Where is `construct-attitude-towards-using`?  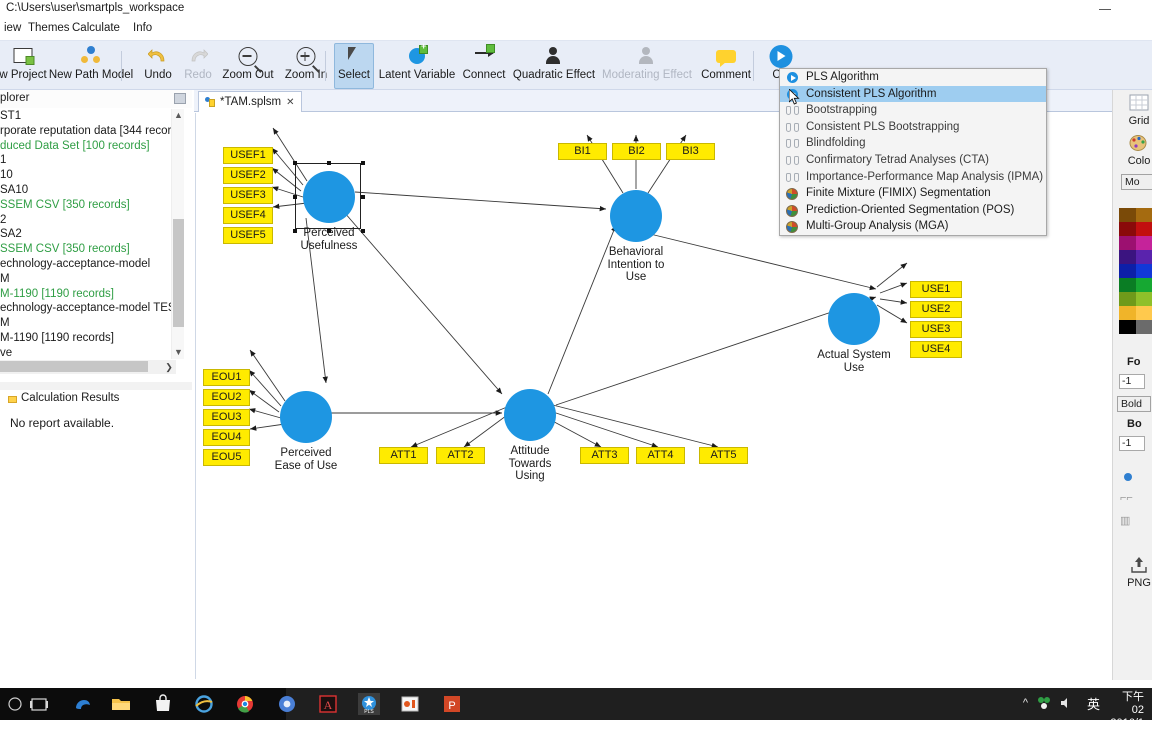 construct-attitude-towards-using is located at coordinates (530, 415).